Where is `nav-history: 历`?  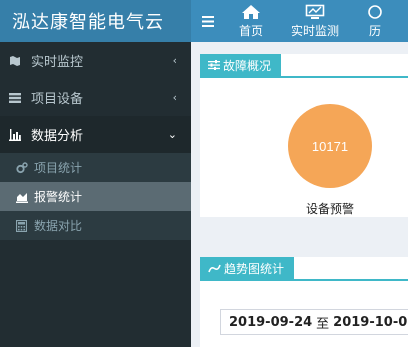 nav-history: 历 is located at coordinates (368, 21).